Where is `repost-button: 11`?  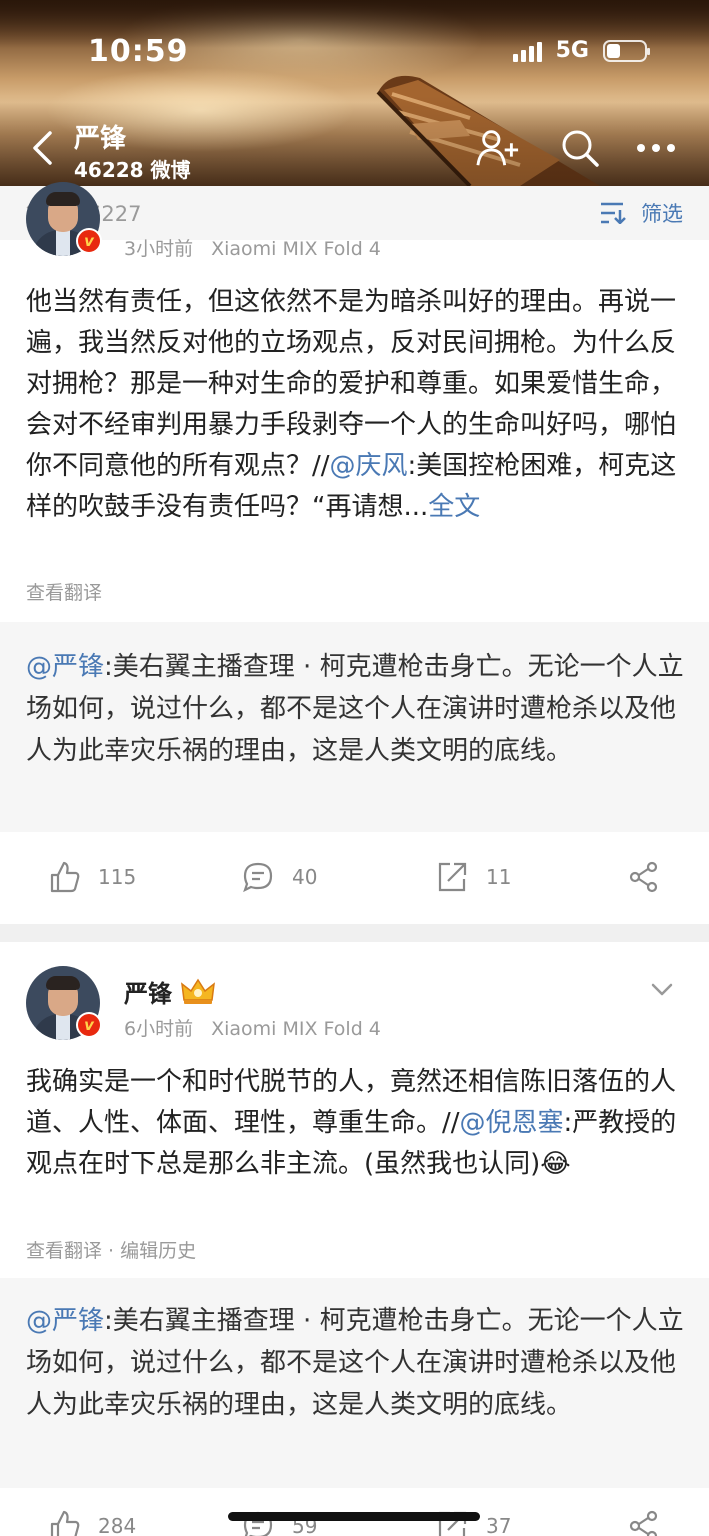 repost-button: 11 is located at coordinates (473, 877).